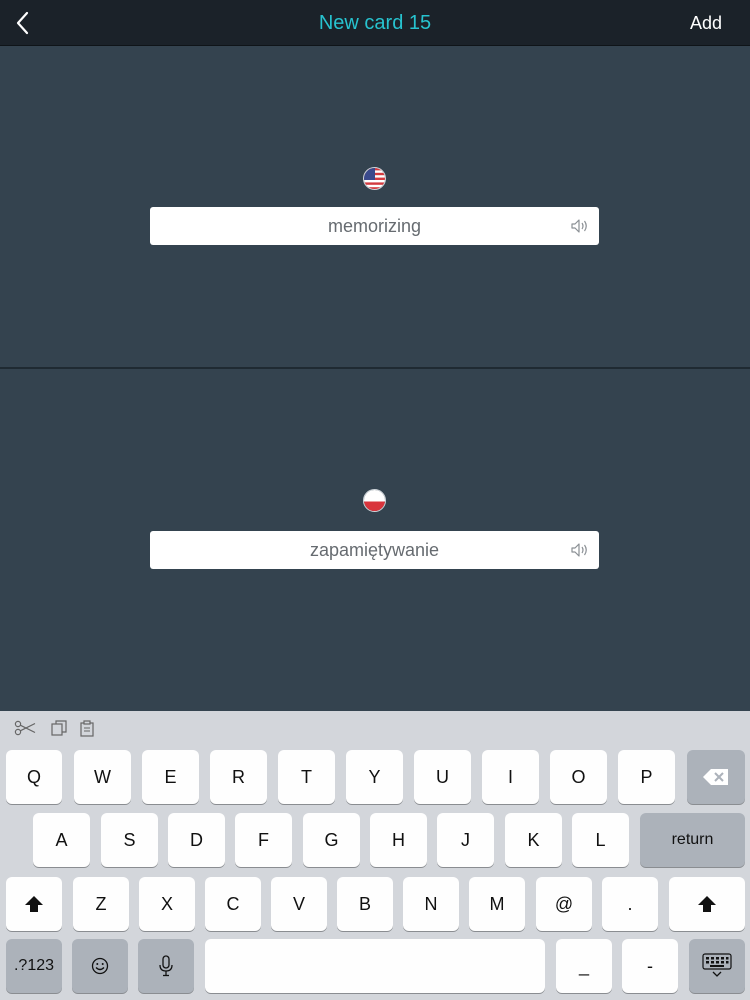 This screenshot has height=1000, width=750. Describe the element at coordinates (102, 777) in the screenshot. I see `key-w: W` at that location.